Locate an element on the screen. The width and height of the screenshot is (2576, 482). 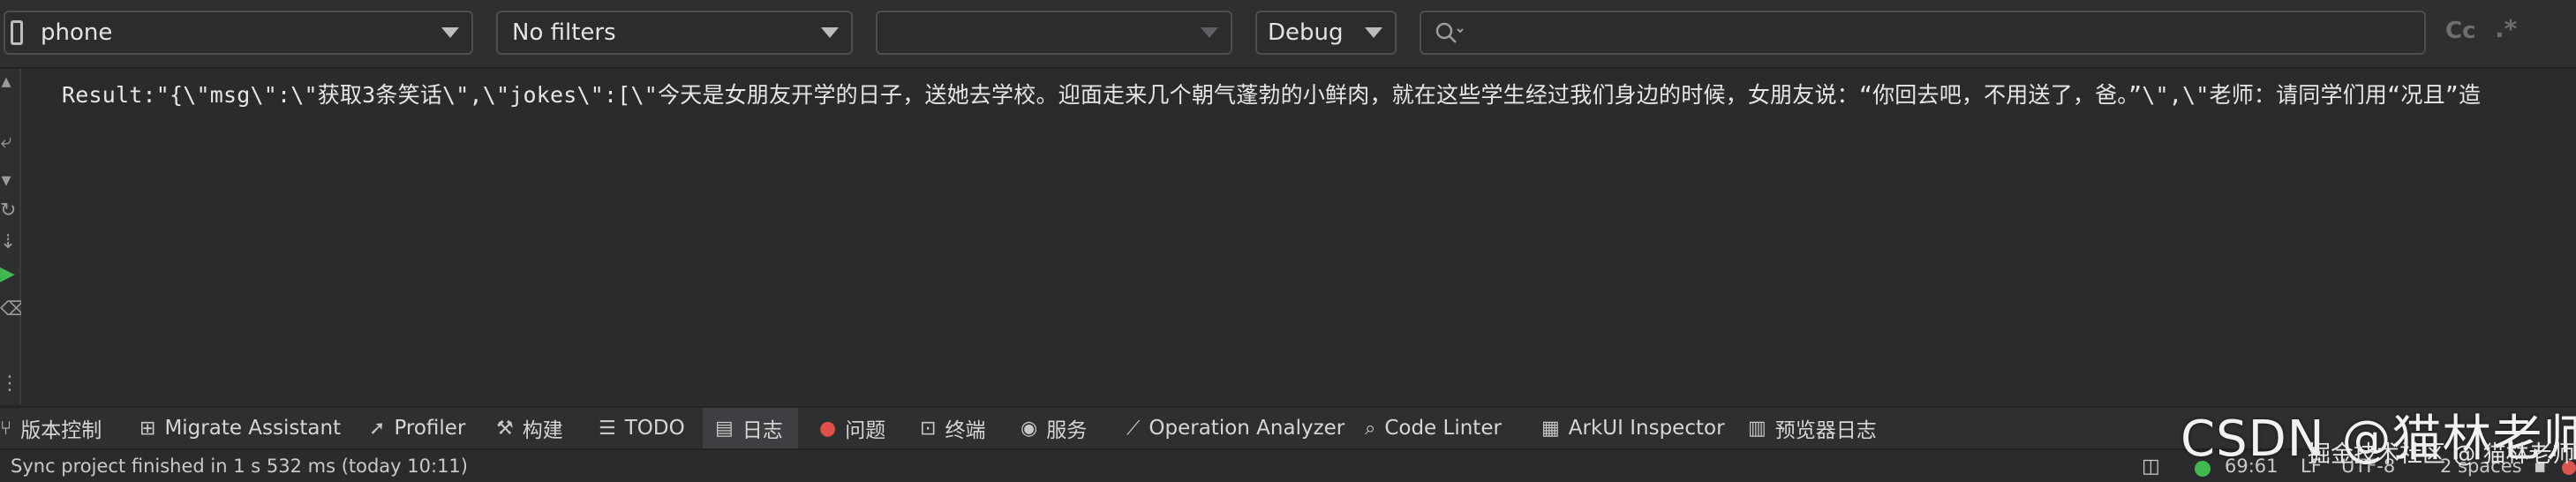
log-icon: ▤ is located at coordinates (725, 428).